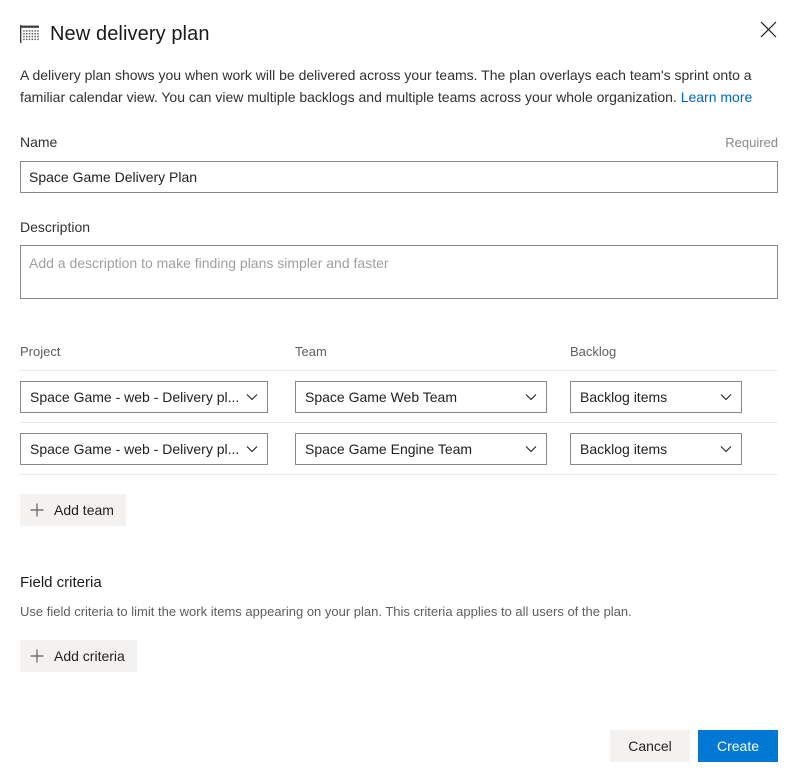 Image resolution: width=798 pixels, height=778 pixels. What do you see at coordinates (84, 510) in the screenshot?
I see `add-team-label: Add team` at bounding box center [84, 510].